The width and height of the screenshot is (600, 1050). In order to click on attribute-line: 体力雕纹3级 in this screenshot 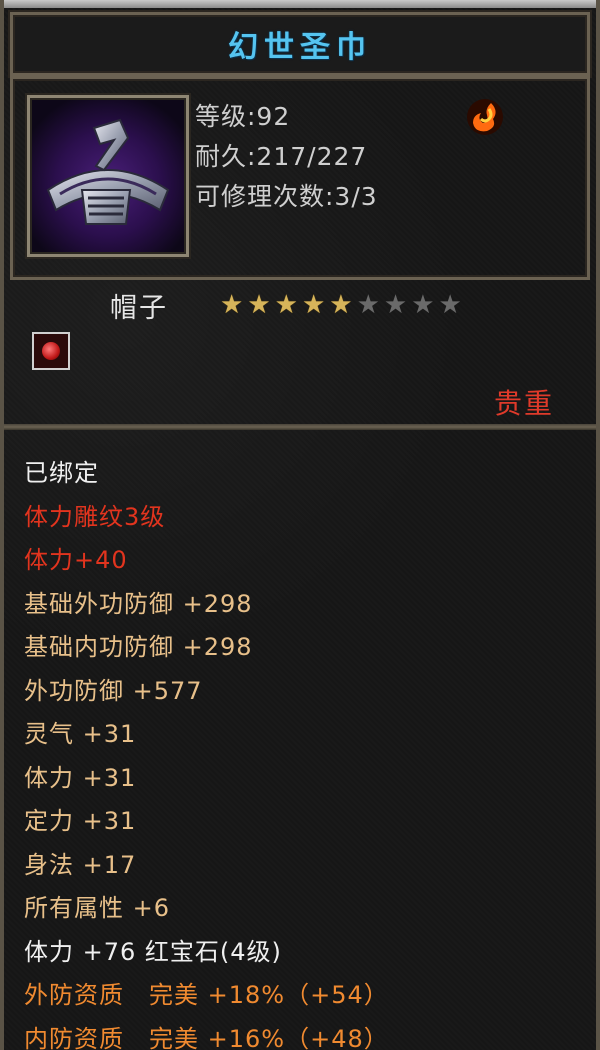, I will do `click(95, 516)`.